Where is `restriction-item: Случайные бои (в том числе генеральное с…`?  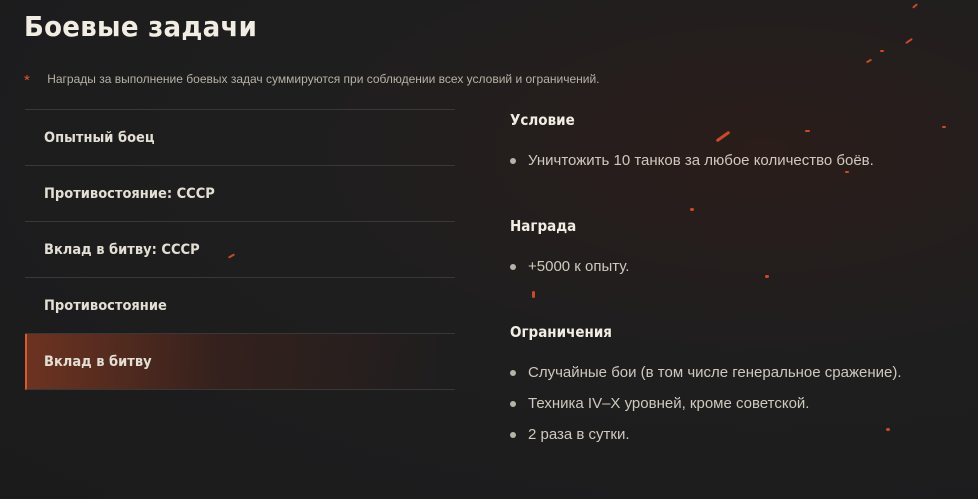 restriction-item: Случайные бои (в том числе генеральное с… is located at coordinates (740, 378).